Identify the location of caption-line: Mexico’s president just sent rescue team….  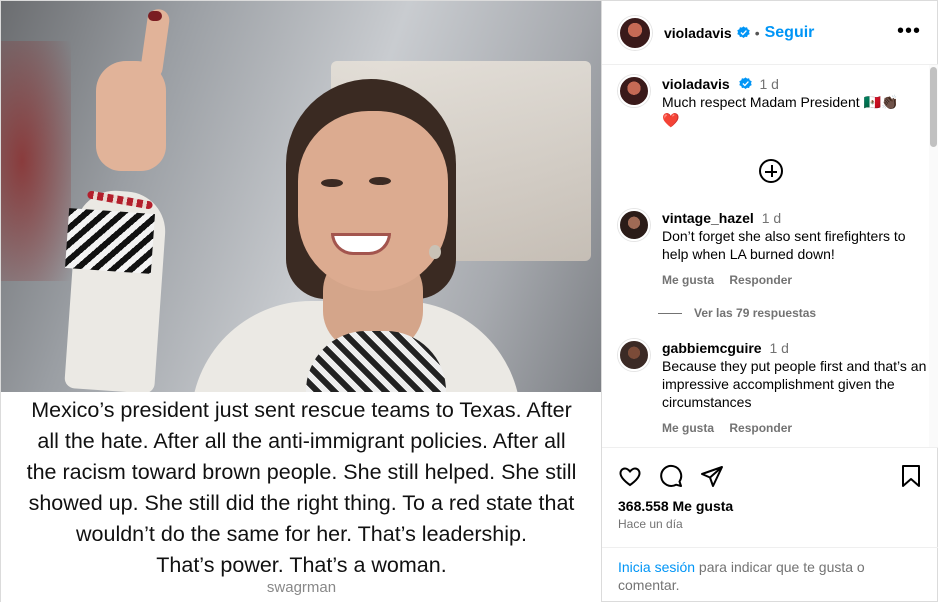
(301, 410).